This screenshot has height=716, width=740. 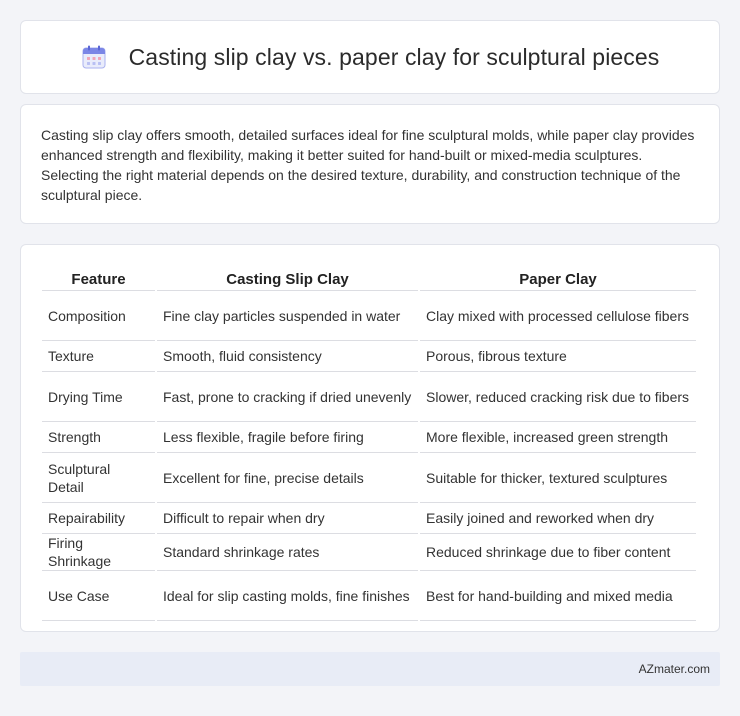 What do you see at coordinates (94, 57) in the screenshot?
I see `calendar-icon` at bounding box center [94, 57].